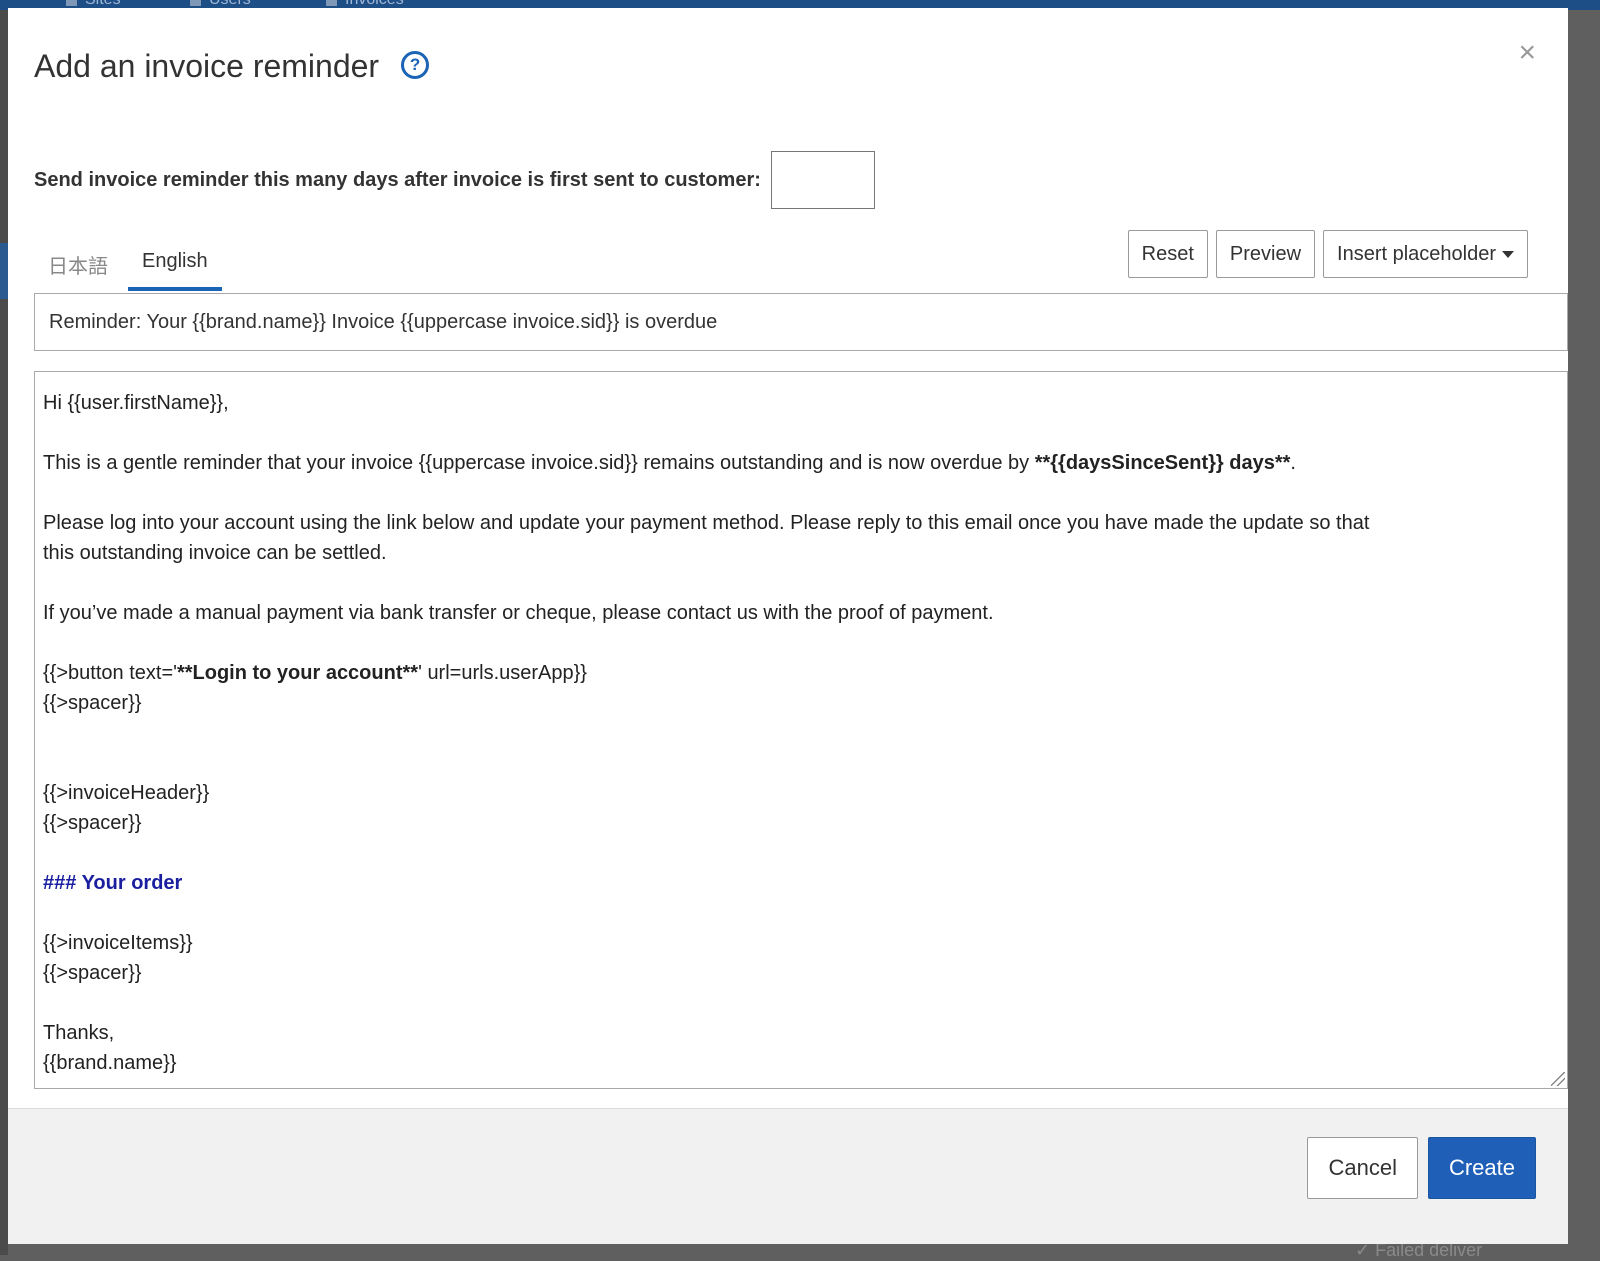  What do you see at coordinates (1558, 1079) in the screenshot?
I see `resize-handle` at bounding box center [1558, 1079].